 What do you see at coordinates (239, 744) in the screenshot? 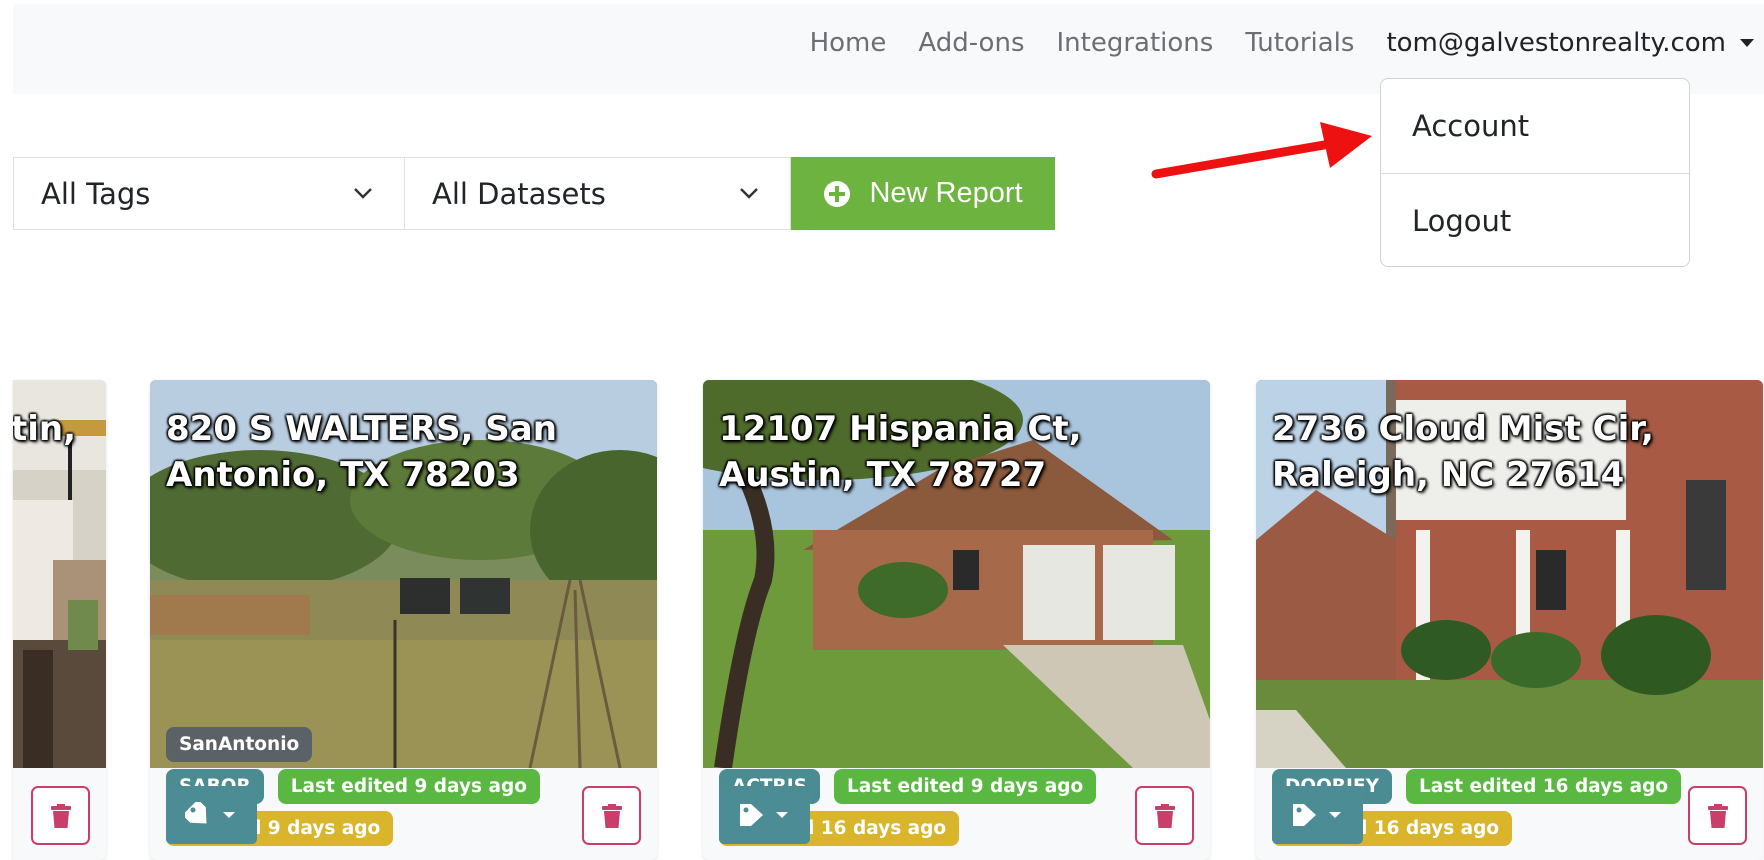
I see `tag-badge: SanAntonio` at bounding box center [239, 744].